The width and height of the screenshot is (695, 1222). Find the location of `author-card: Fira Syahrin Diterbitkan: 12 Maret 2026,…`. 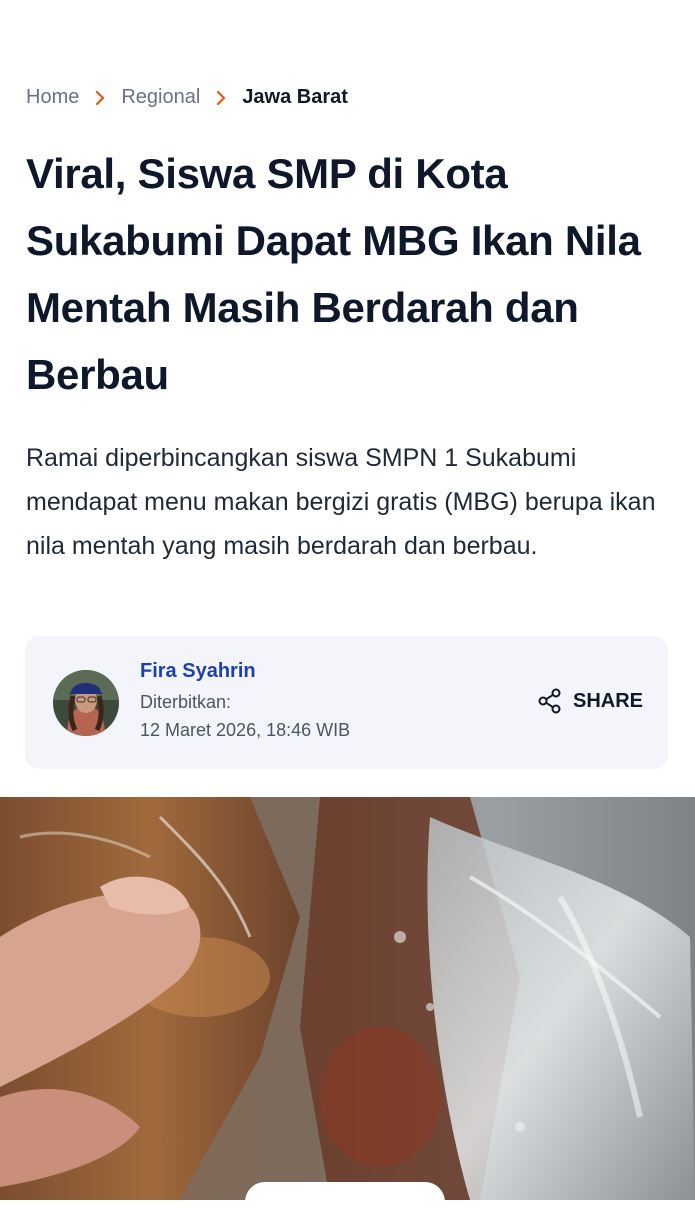

author-card: Fira Syahrin Diterbitkan: 12 Maret 2026,… is located at coordinates (346, 702).